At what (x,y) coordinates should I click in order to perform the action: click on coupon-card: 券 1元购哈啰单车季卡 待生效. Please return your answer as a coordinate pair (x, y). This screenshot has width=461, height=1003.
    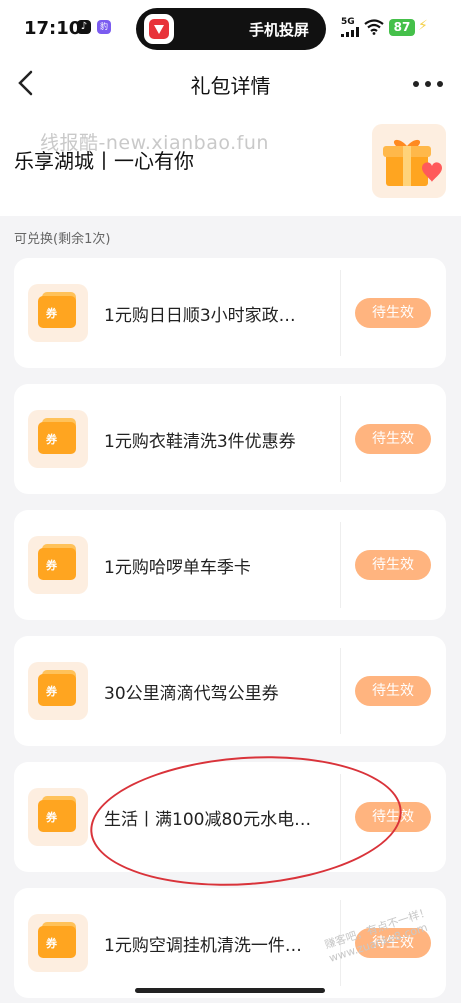
    Looking at the image, I should click on (230, 565).